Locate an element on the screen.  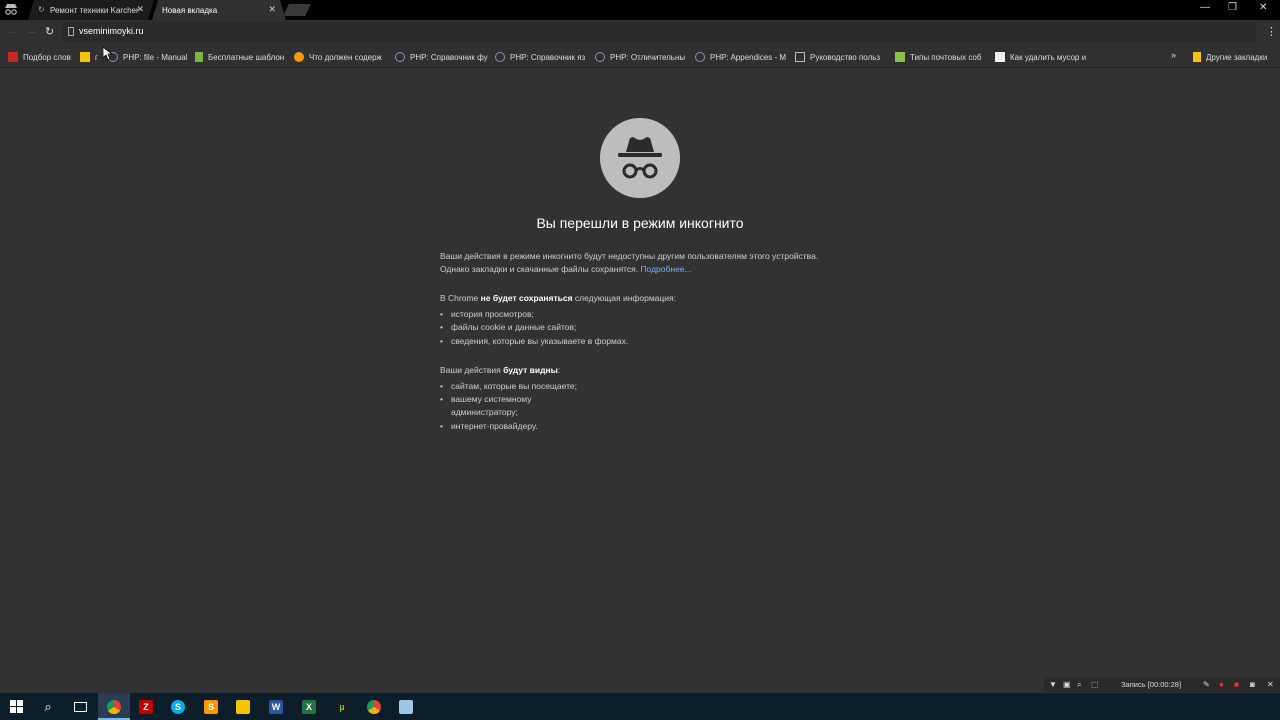
bookmark-item: PHP: Appendices - M is located at coordinates (740, 57).